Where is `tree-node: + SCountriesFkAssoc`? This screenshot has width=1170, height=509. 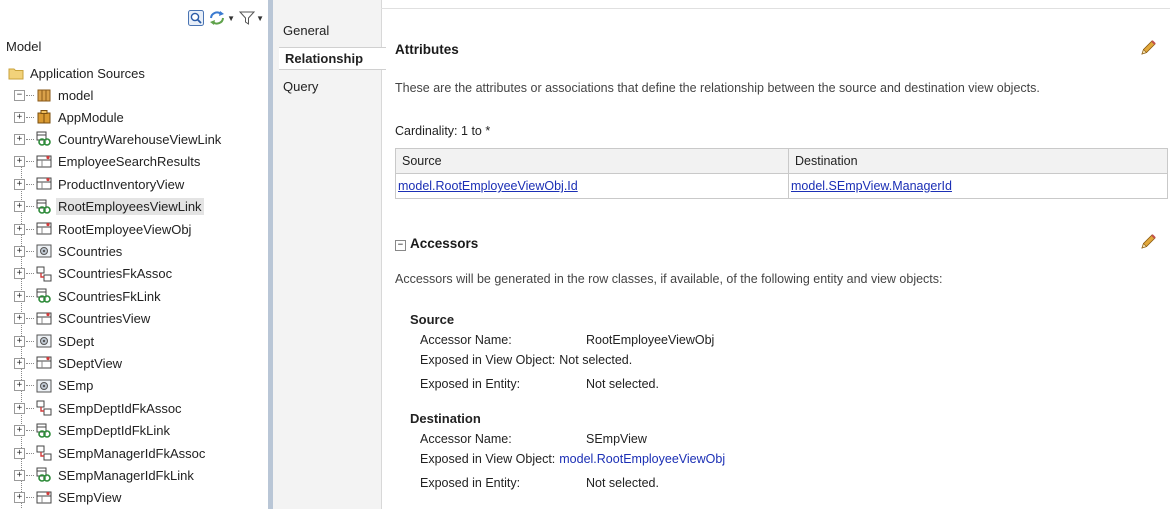
tree-node: + SCountriesFkAssoc is located at coordinates (94, 274).